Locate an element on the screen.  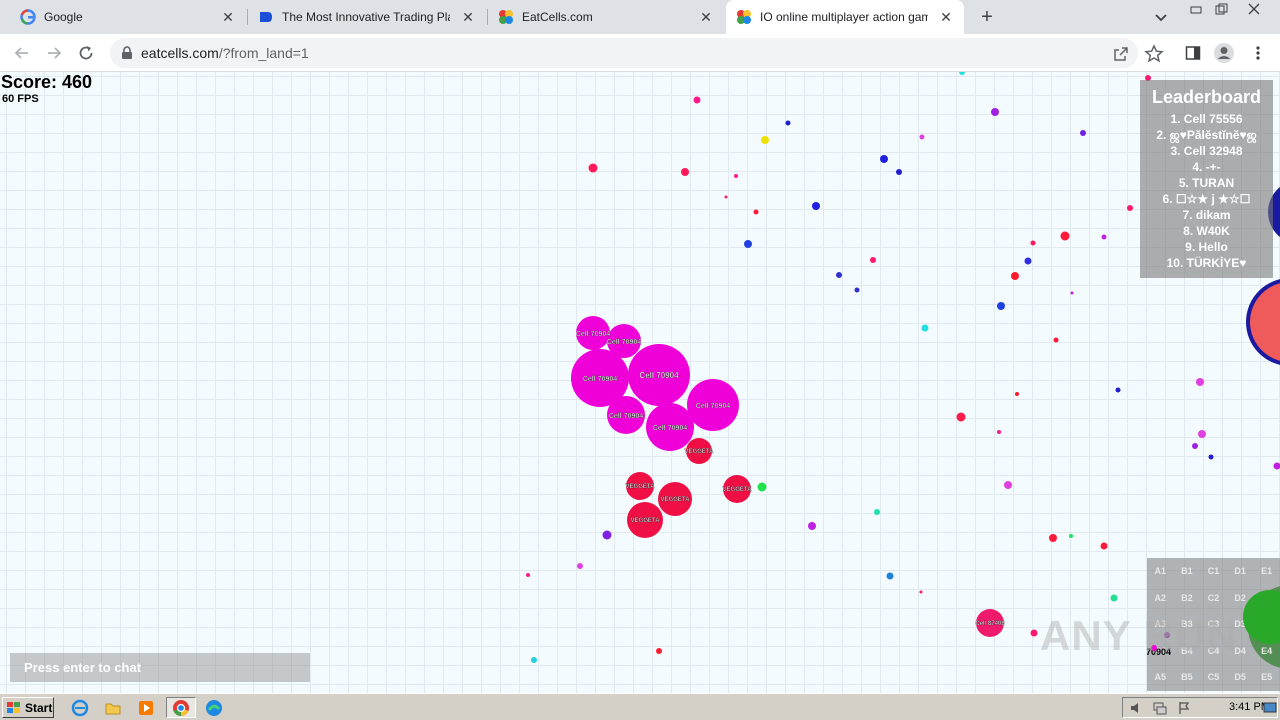
new-tab-button: + is located at coordinates (987, 17).